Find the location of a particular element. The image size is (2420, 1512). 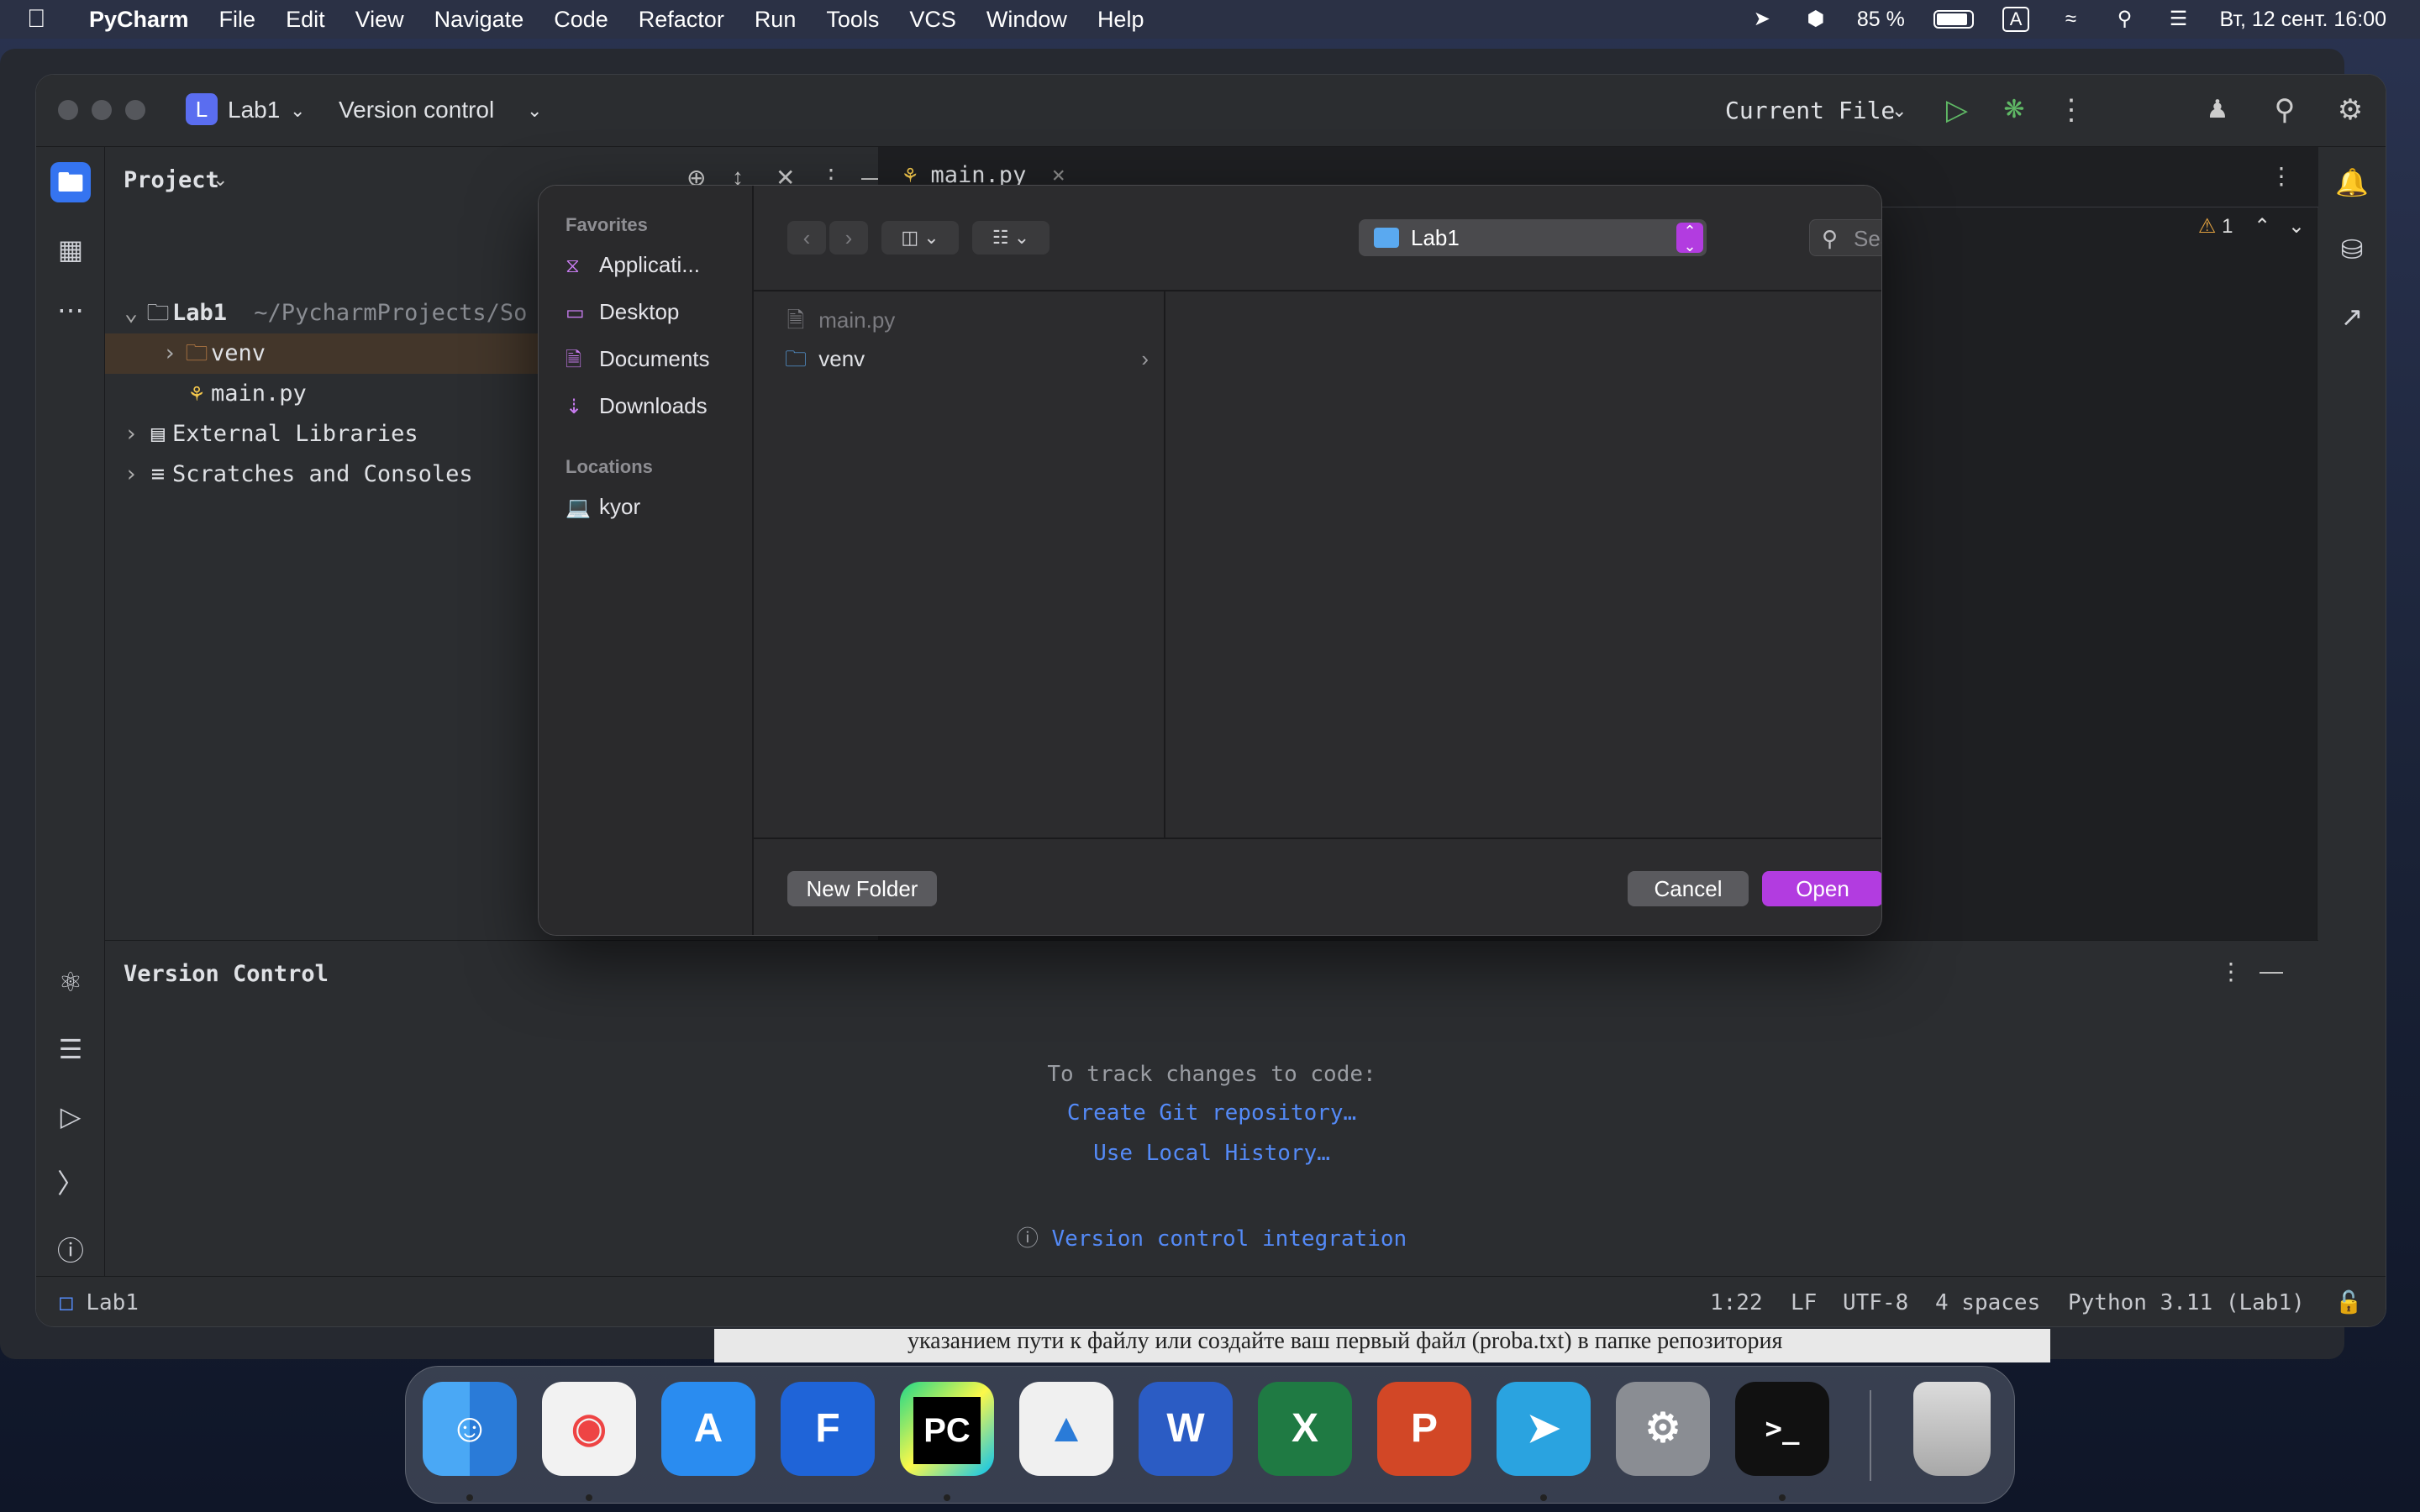

back-button: ‹ is located at coordinates (807, 238).